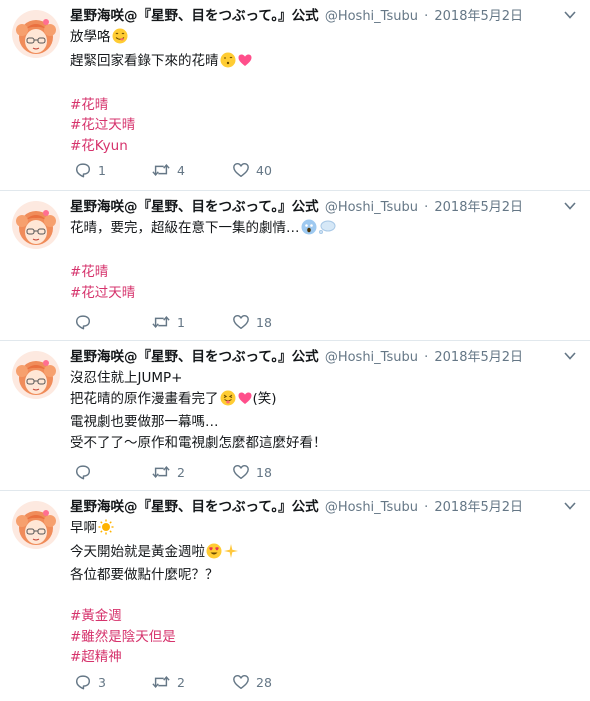 The image size is (590, 701). I want to click on tweet-line: 沒忍住就上JUMP+, so click(126, 378).